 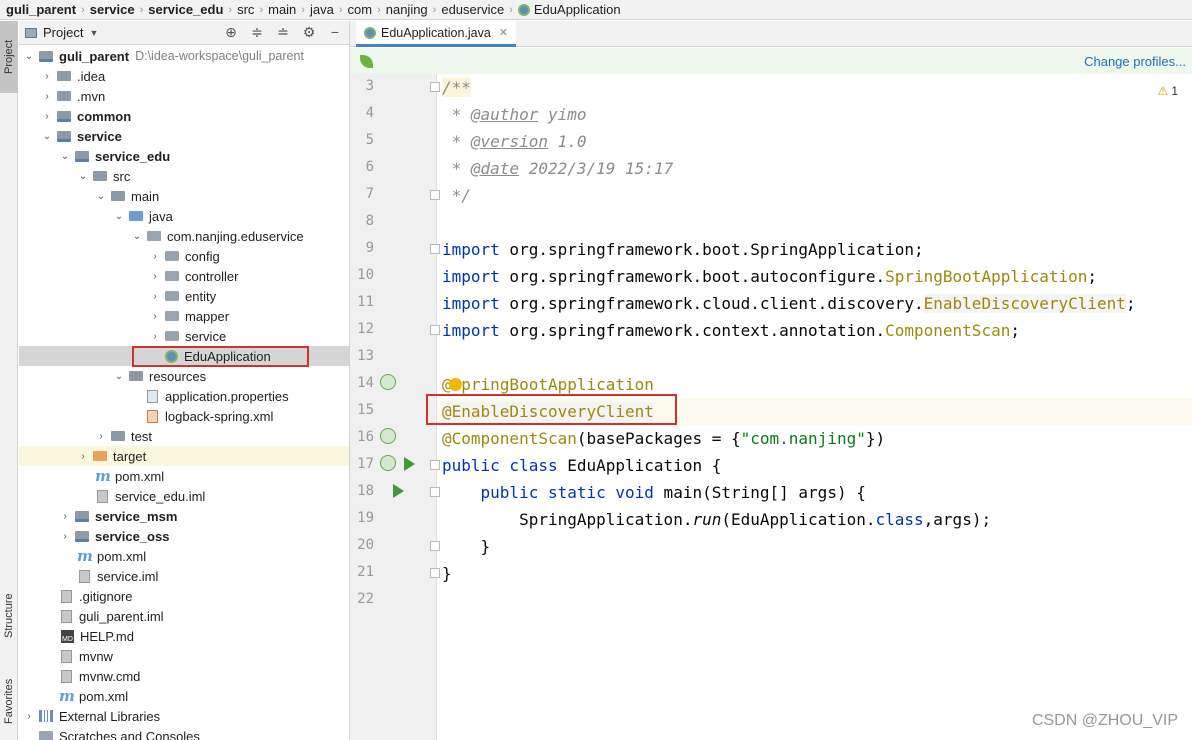 I want to click on line-number: 11, so click(x=365, y=302).